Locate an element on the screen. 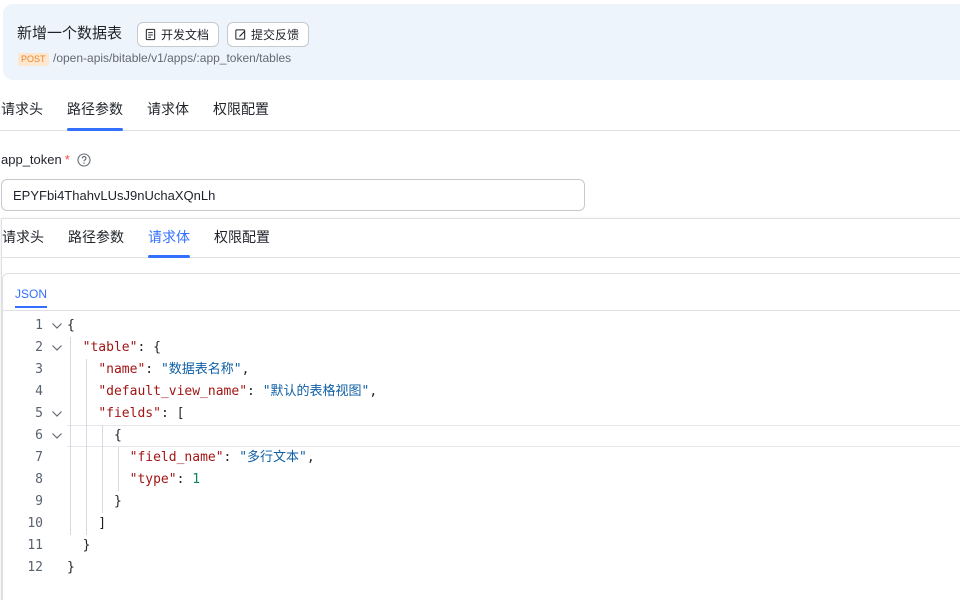 The image size is (960, 600). json-key: "field_name" is located at coordinates (176, 457).